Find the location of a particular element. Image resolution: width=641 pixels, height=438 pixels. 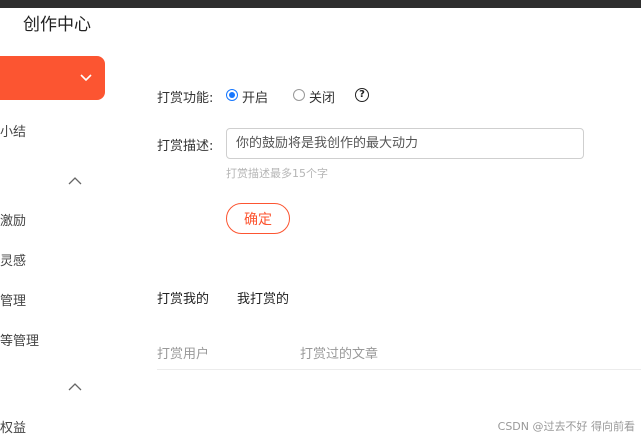

reward-description-label: 打赏描述: is located at coordinates (185, 146).